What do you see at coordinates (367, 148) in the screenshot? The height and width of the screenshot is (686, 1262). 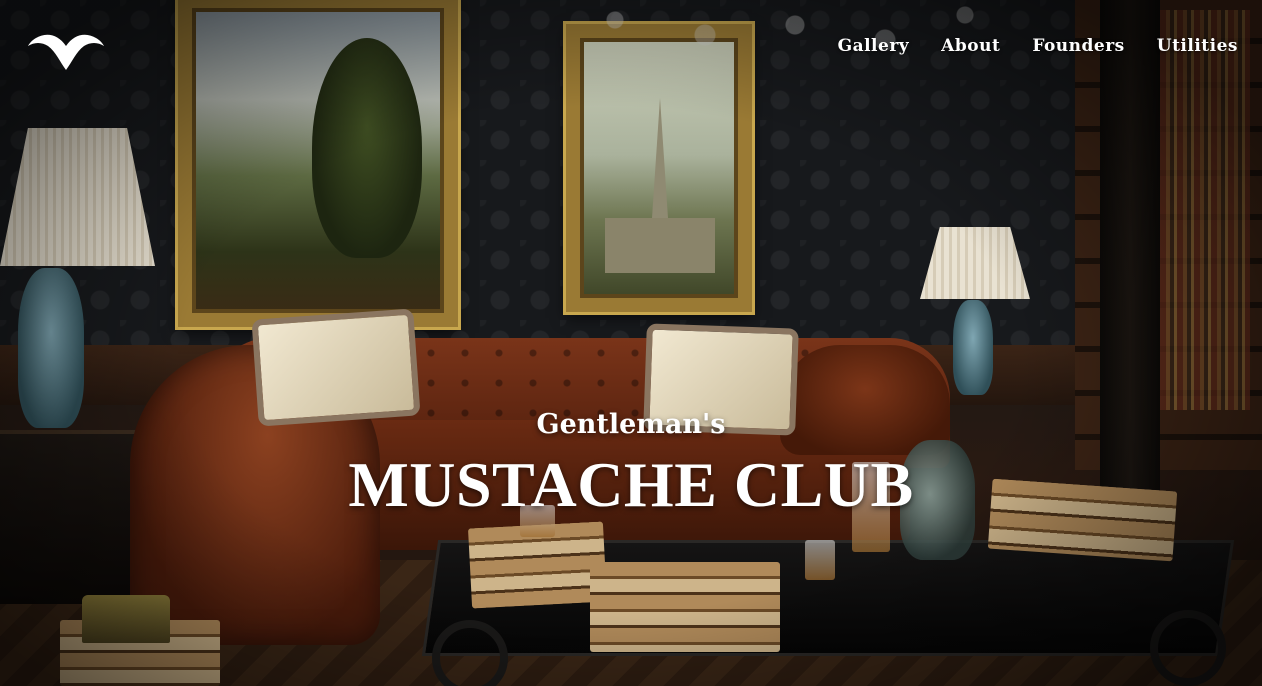 I see `painted-tree` at bounding box center [367, 148].